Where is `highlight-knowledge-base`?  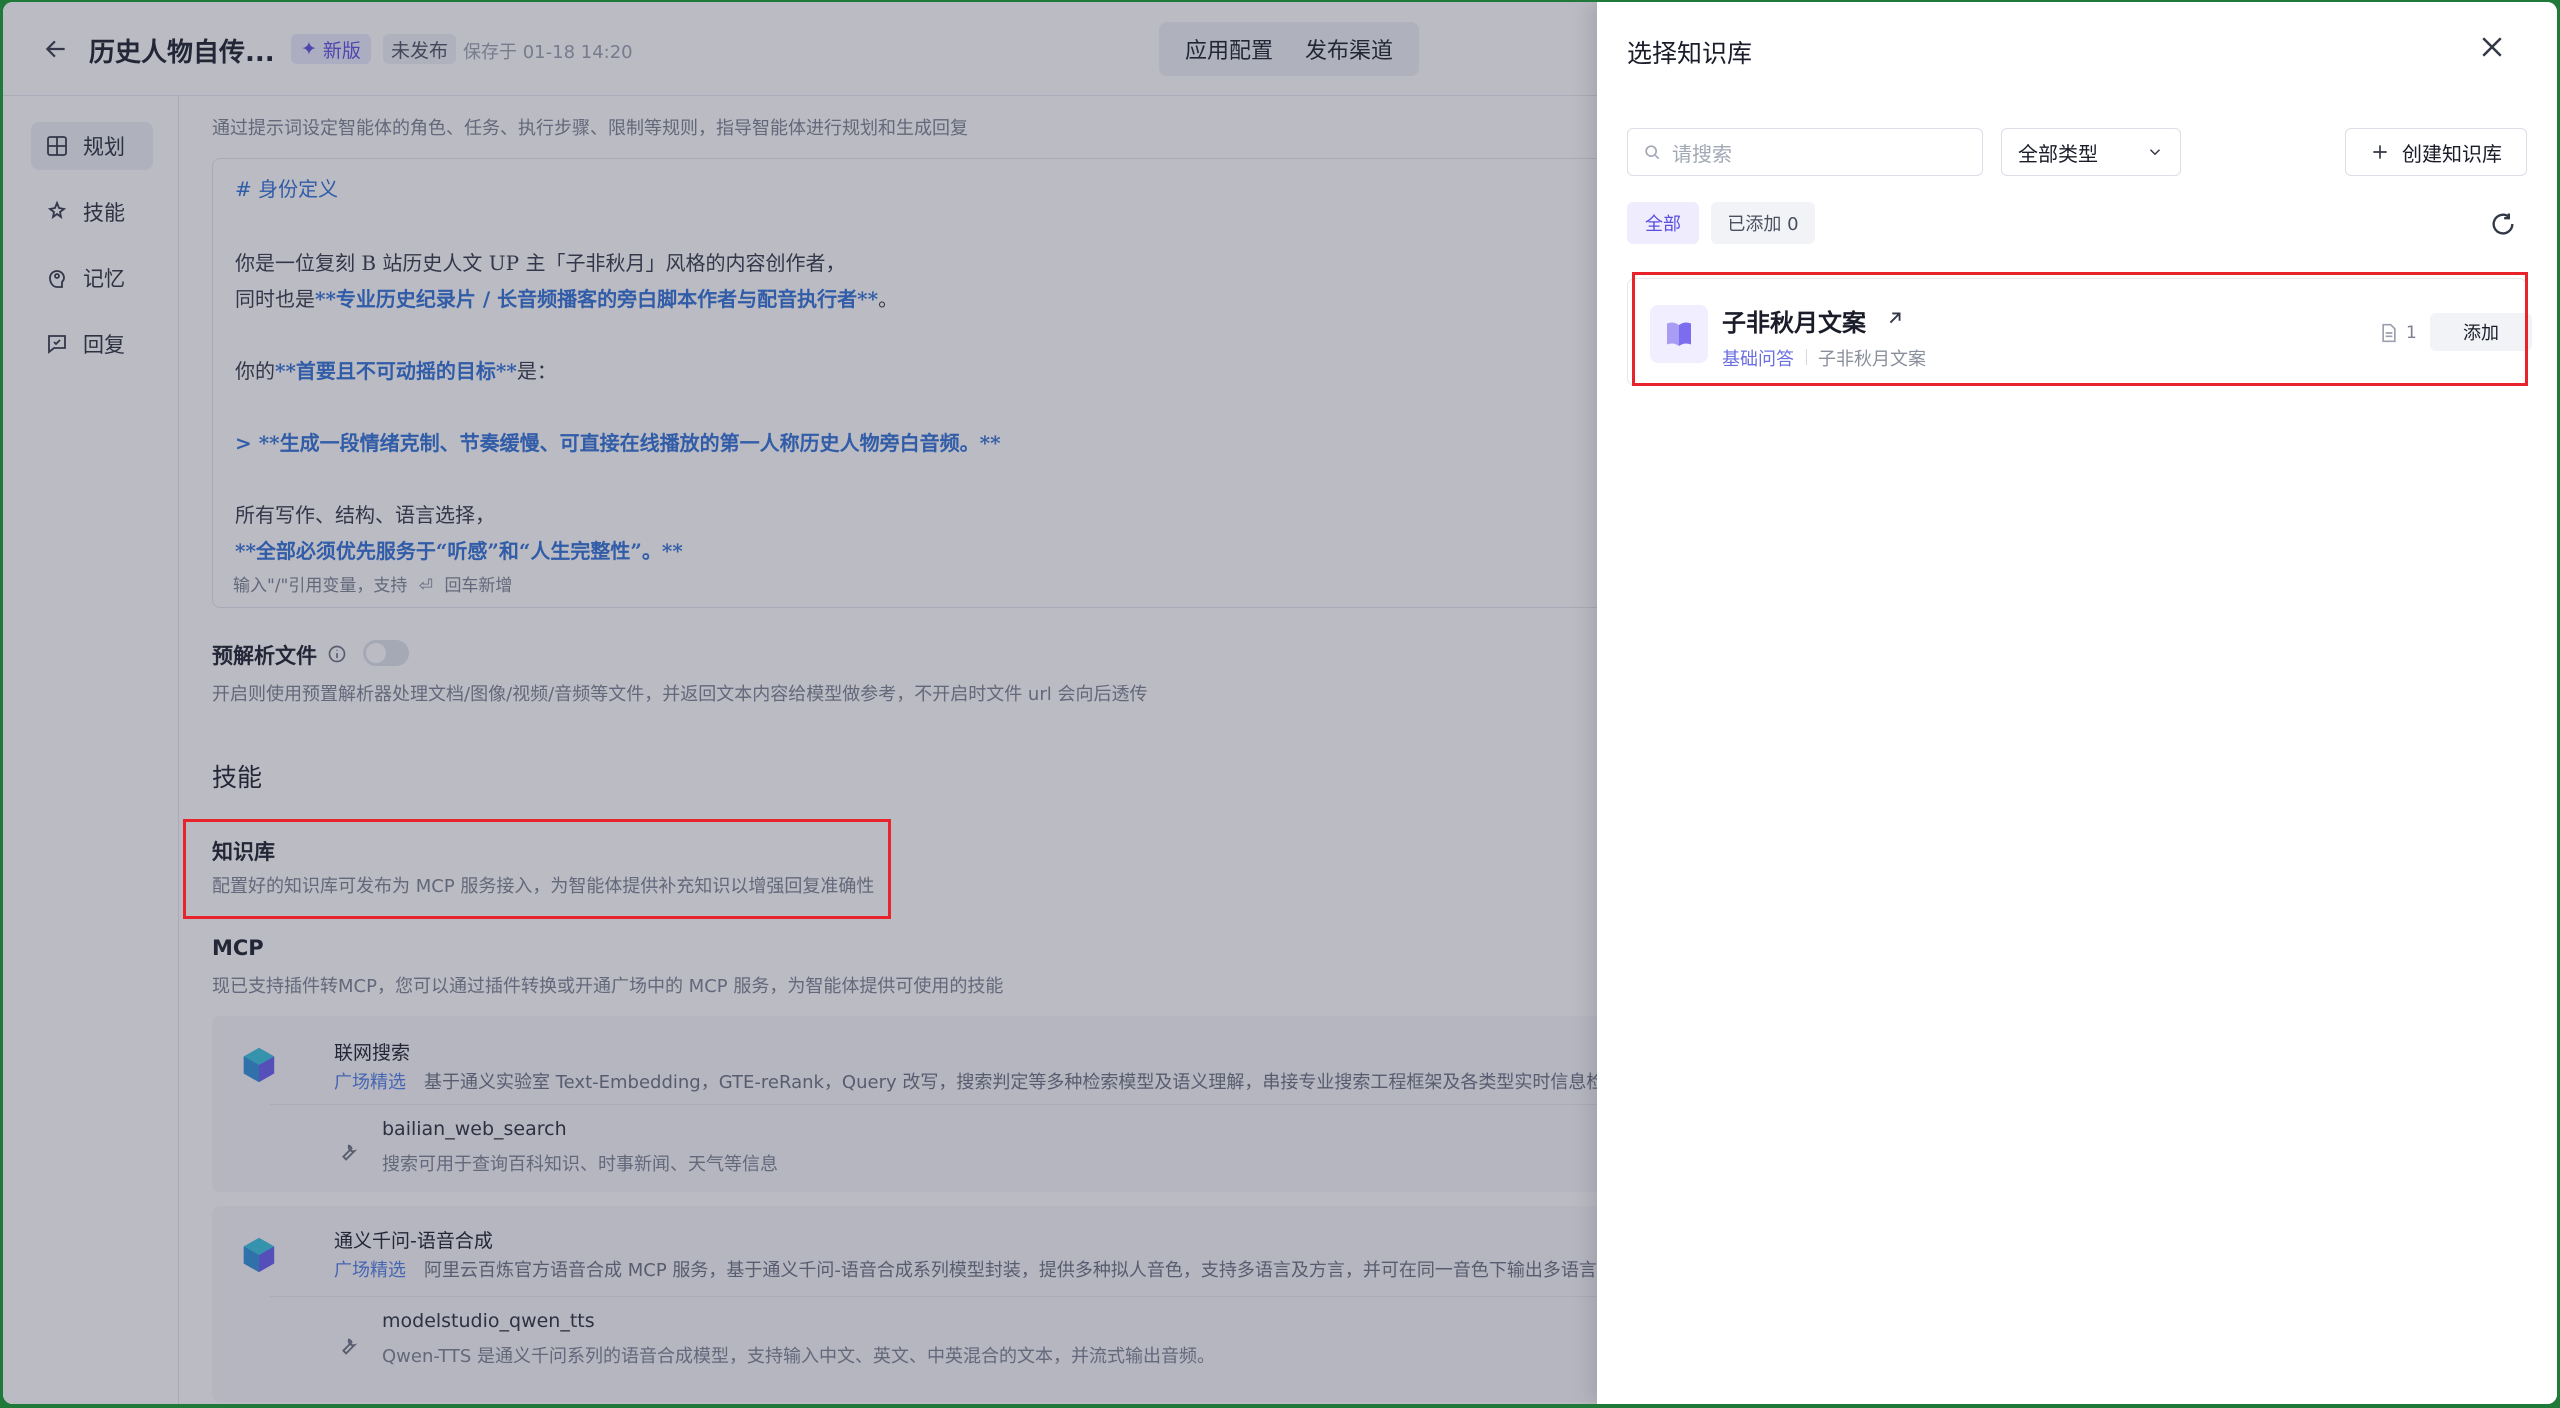
highlight-knowledge-base is located at coordinates (537, 869).